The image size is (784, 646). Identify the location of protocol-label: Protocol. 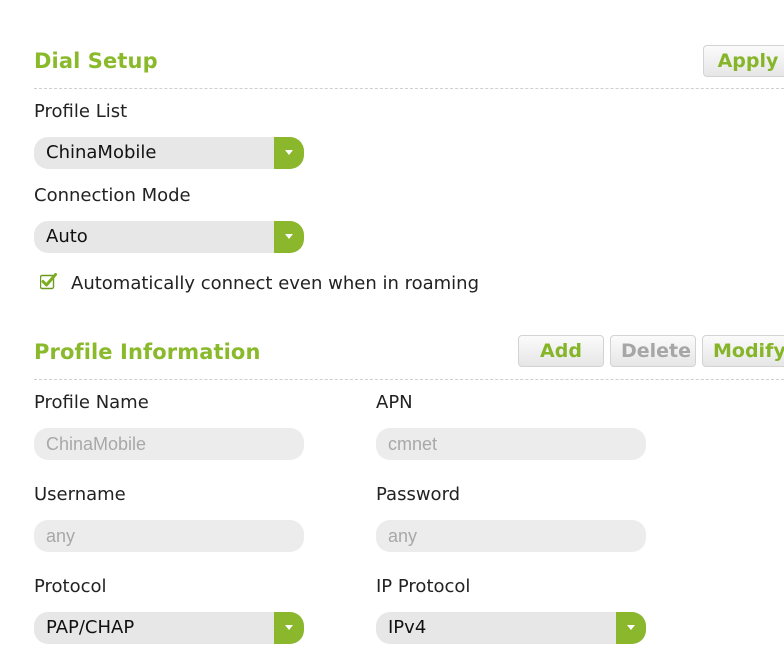
(70, 586).